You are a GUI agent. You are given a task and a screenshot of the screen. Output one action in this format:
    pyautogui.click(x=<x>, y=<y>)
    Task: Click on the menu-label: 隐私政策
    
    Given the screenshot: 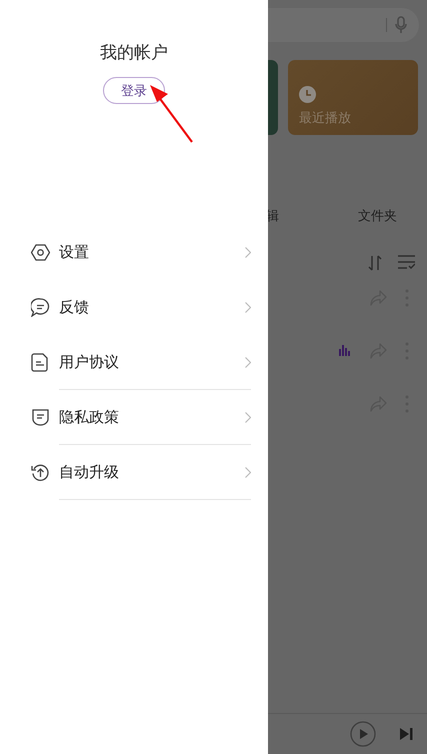 What is the action you would take?
    pyautogui.click(x=89, y=417)
    